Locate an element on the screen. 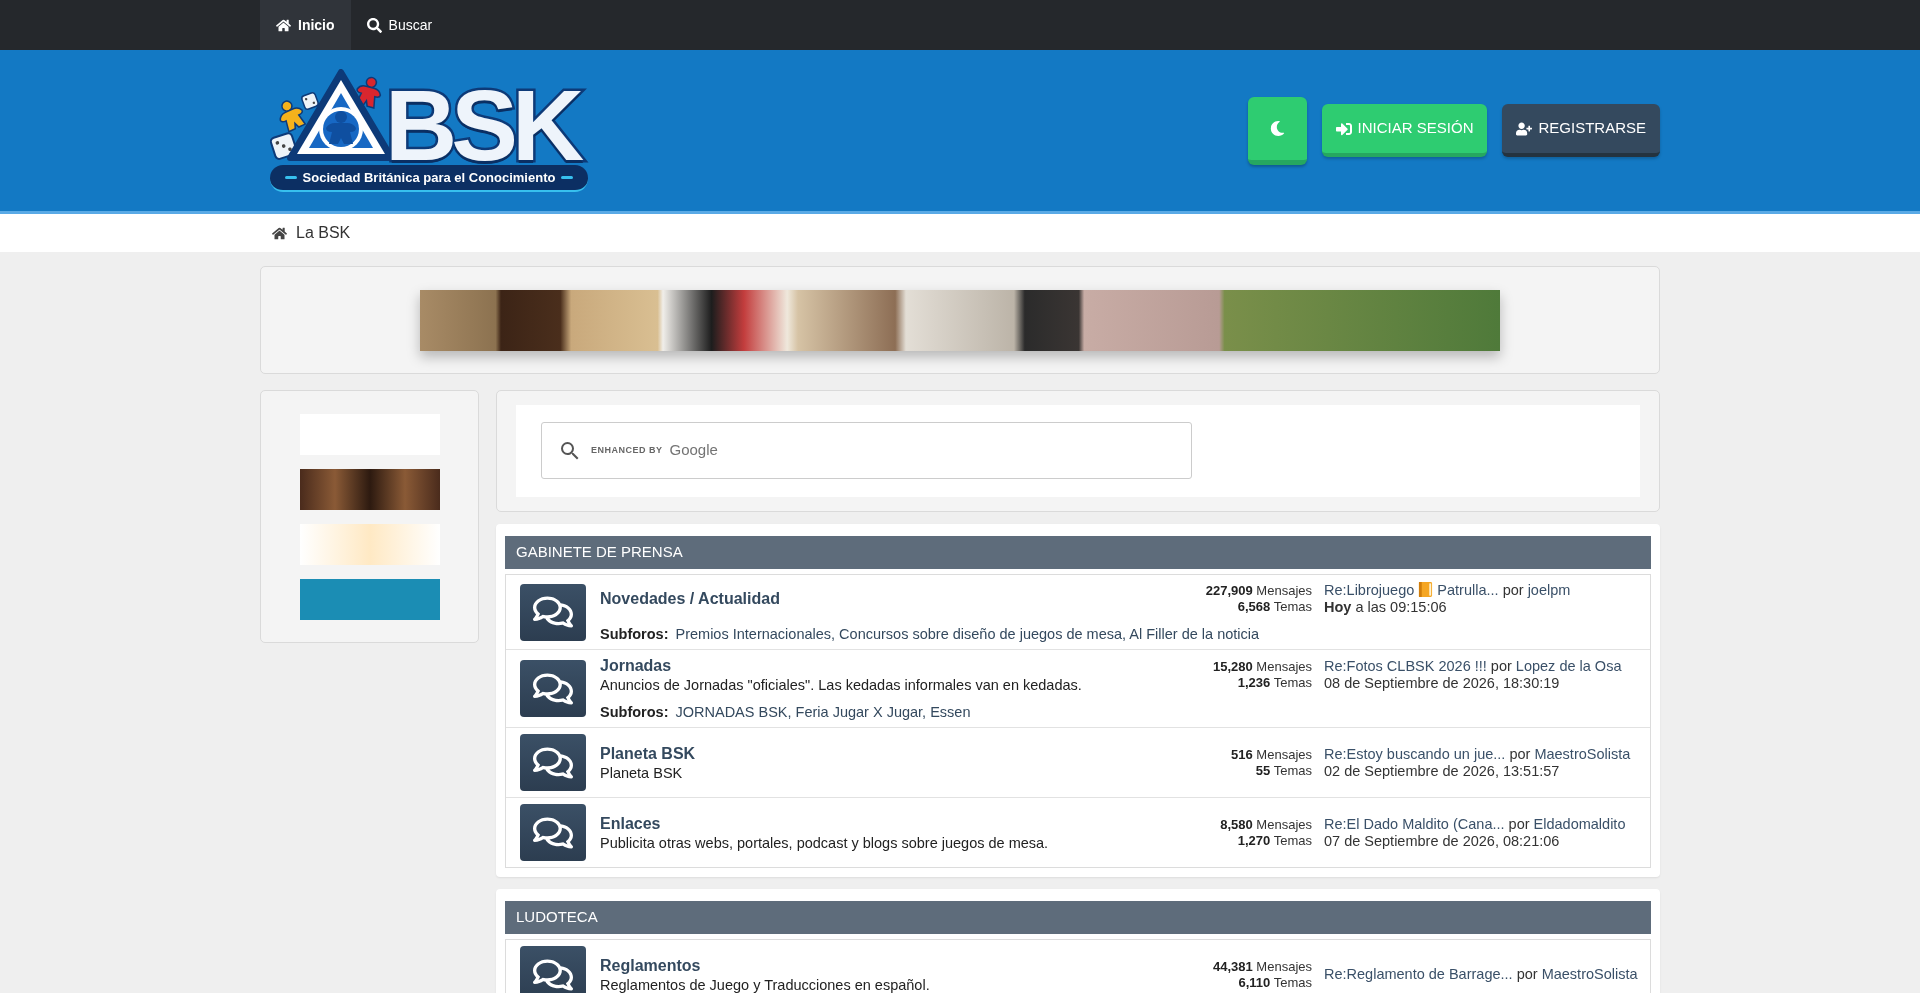 The width and height of the screenshot is (1920, 993). category-header: GABINETE DE PRENSA is located at coordinates (1078, 552).